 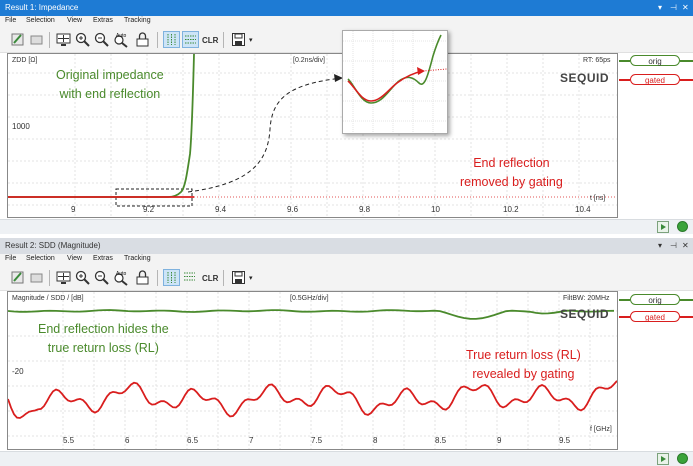 What do you see at coordinates (42, 7) in the screenshot?
I see `window-title: Result 1: Impedance` at bounding box center [42, 7].